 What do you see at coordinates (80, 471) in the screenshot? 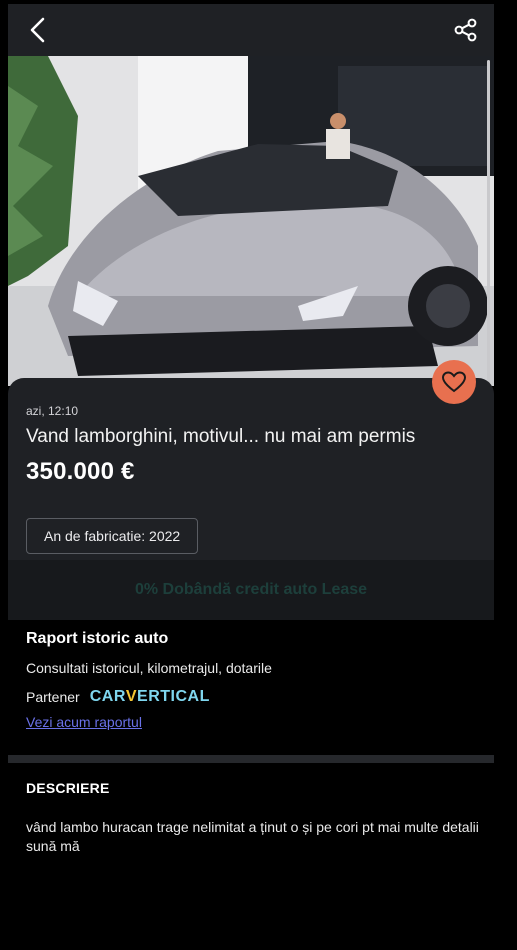
I see `listing-price: 350.000 €` at bounding box center [80, 471].